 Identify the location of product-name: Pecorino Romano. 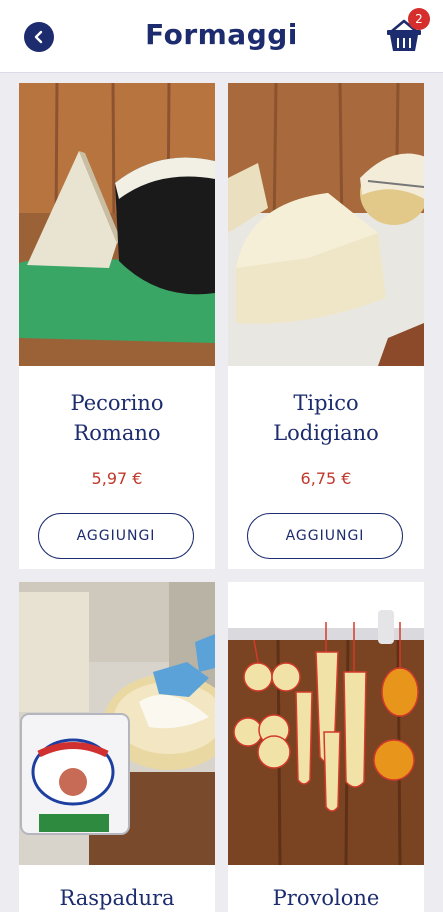
(117, 418).